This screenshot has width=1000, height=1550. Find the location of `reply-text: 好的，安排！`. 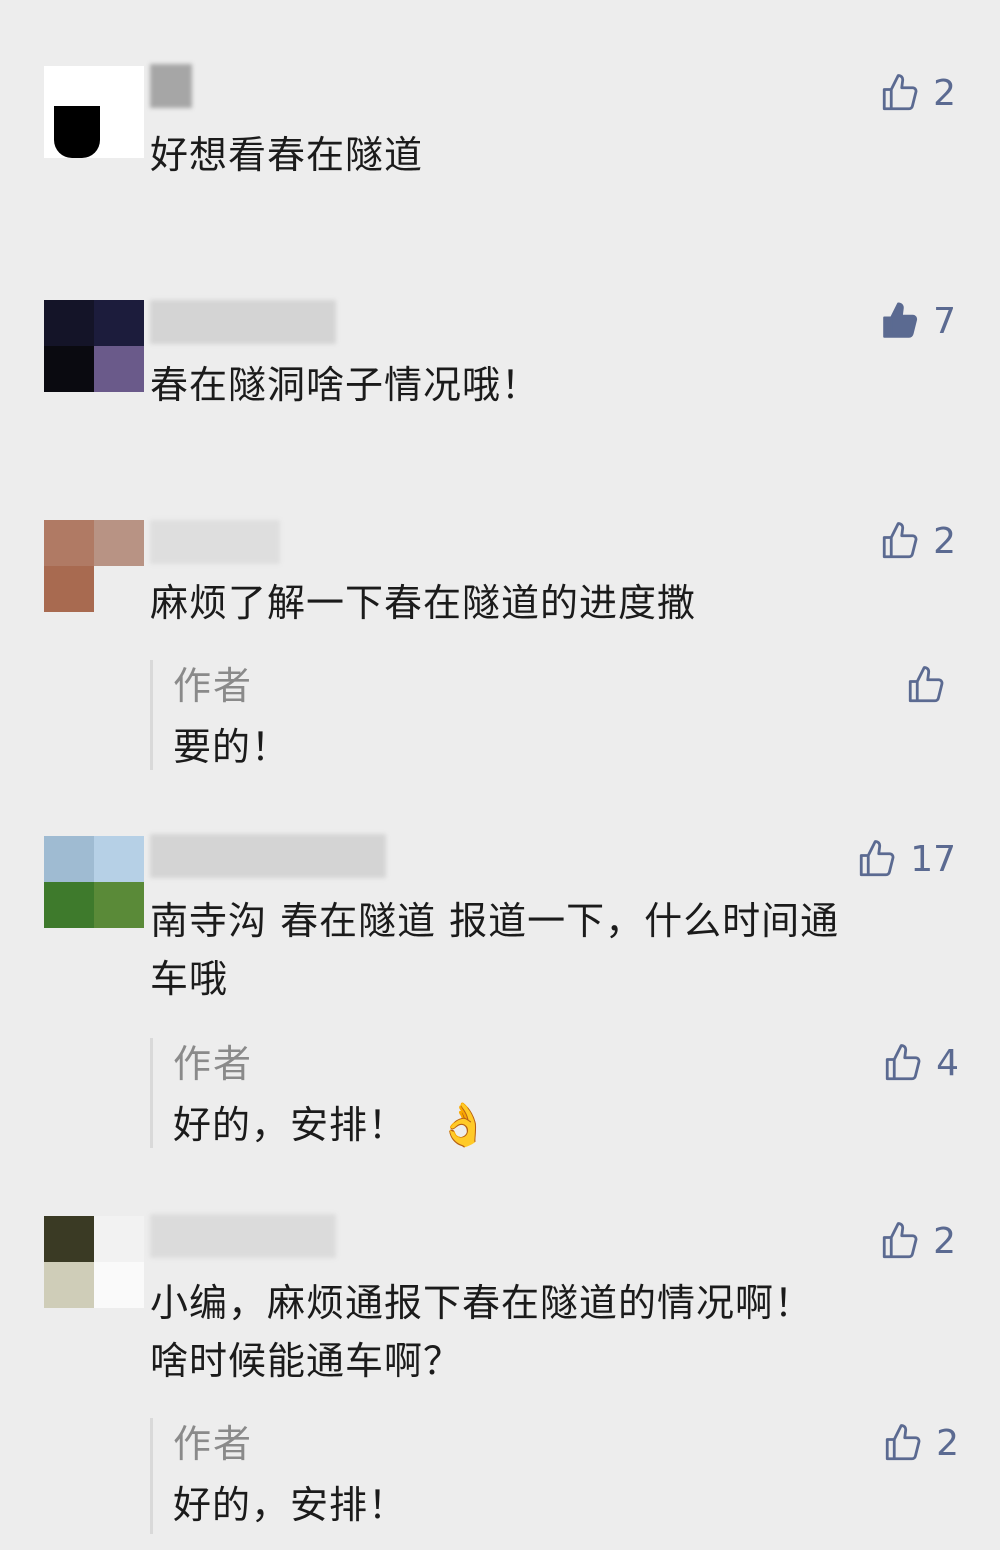

reply-text: 好的，安排！ is located at coordinates (290, 1505).